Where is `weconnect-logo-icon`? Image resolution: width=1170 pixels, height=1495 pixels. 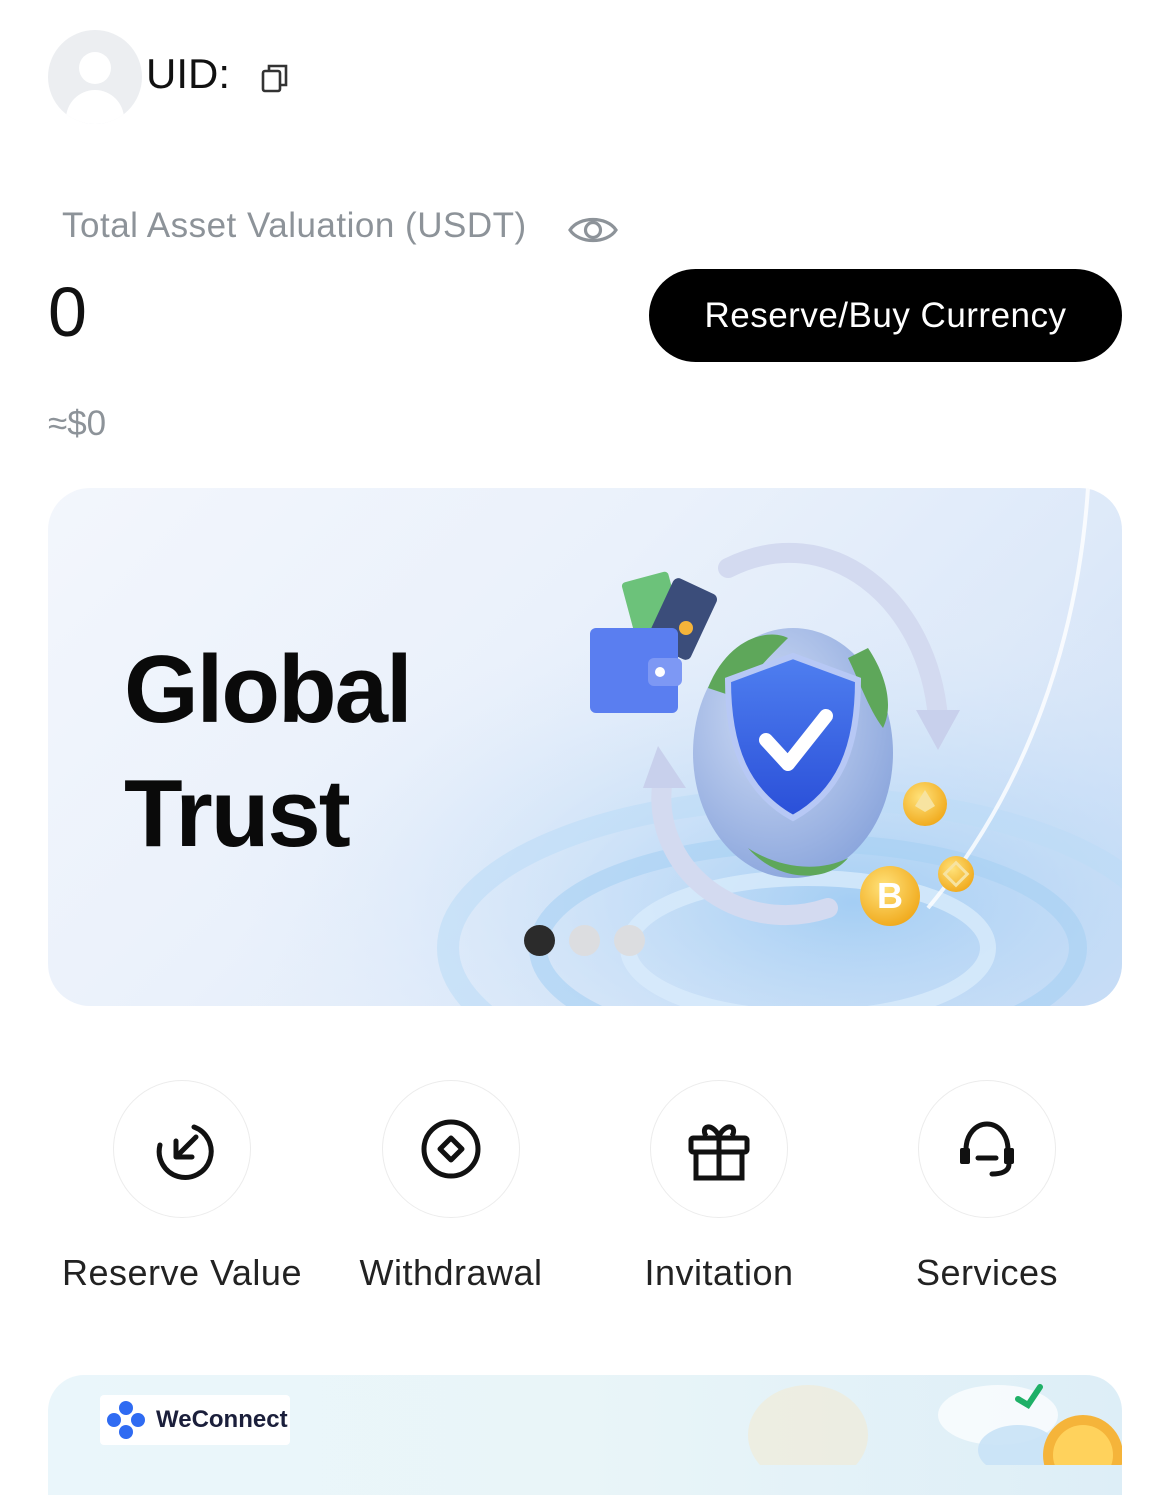 weconnect-logo-icon is located at coordinates (126, 1420).